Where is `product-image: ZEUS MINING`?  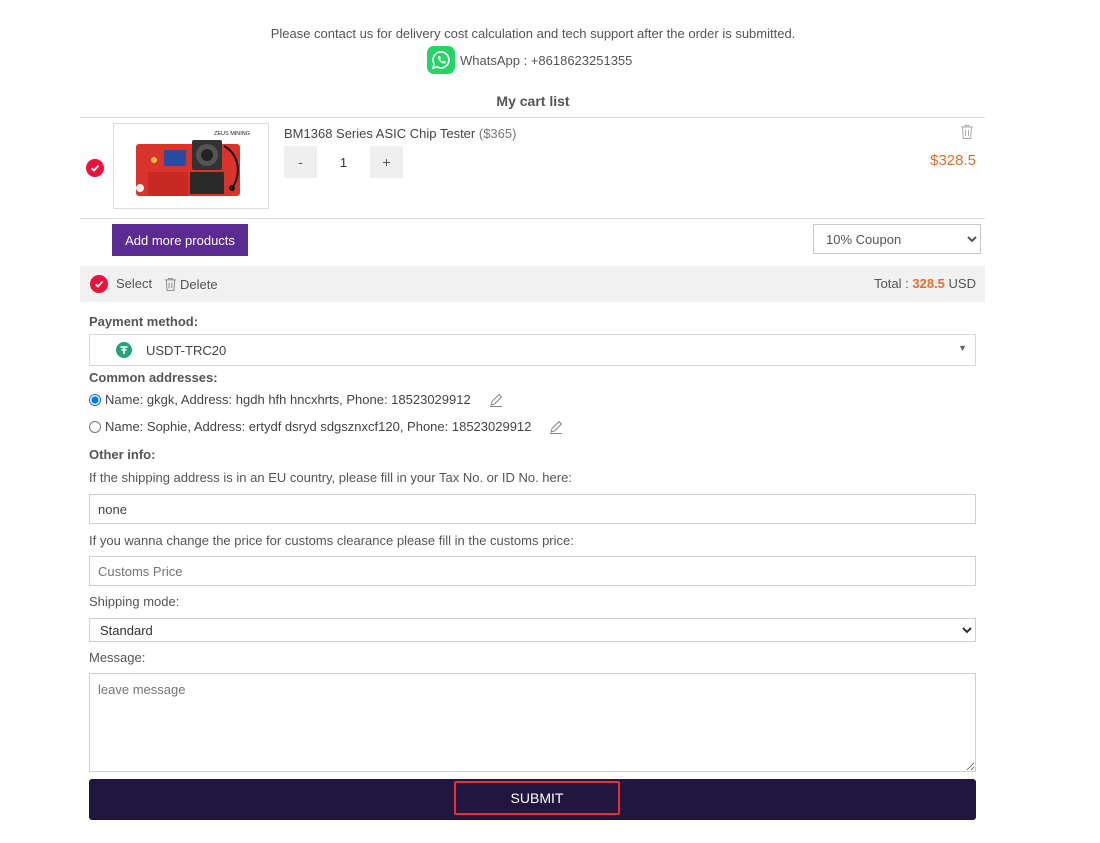
product-image: ZEUS MINING is located at coordinates (191, 166).